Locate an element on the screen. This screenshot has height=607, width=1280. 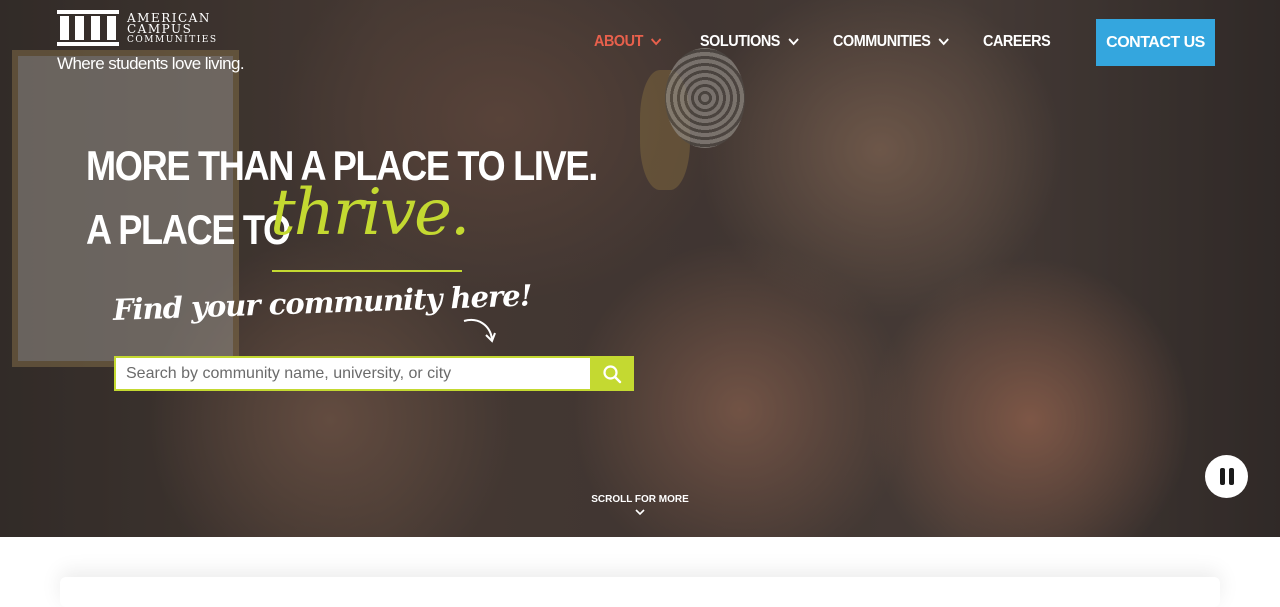
search-input is located at coordinates (352, 373).